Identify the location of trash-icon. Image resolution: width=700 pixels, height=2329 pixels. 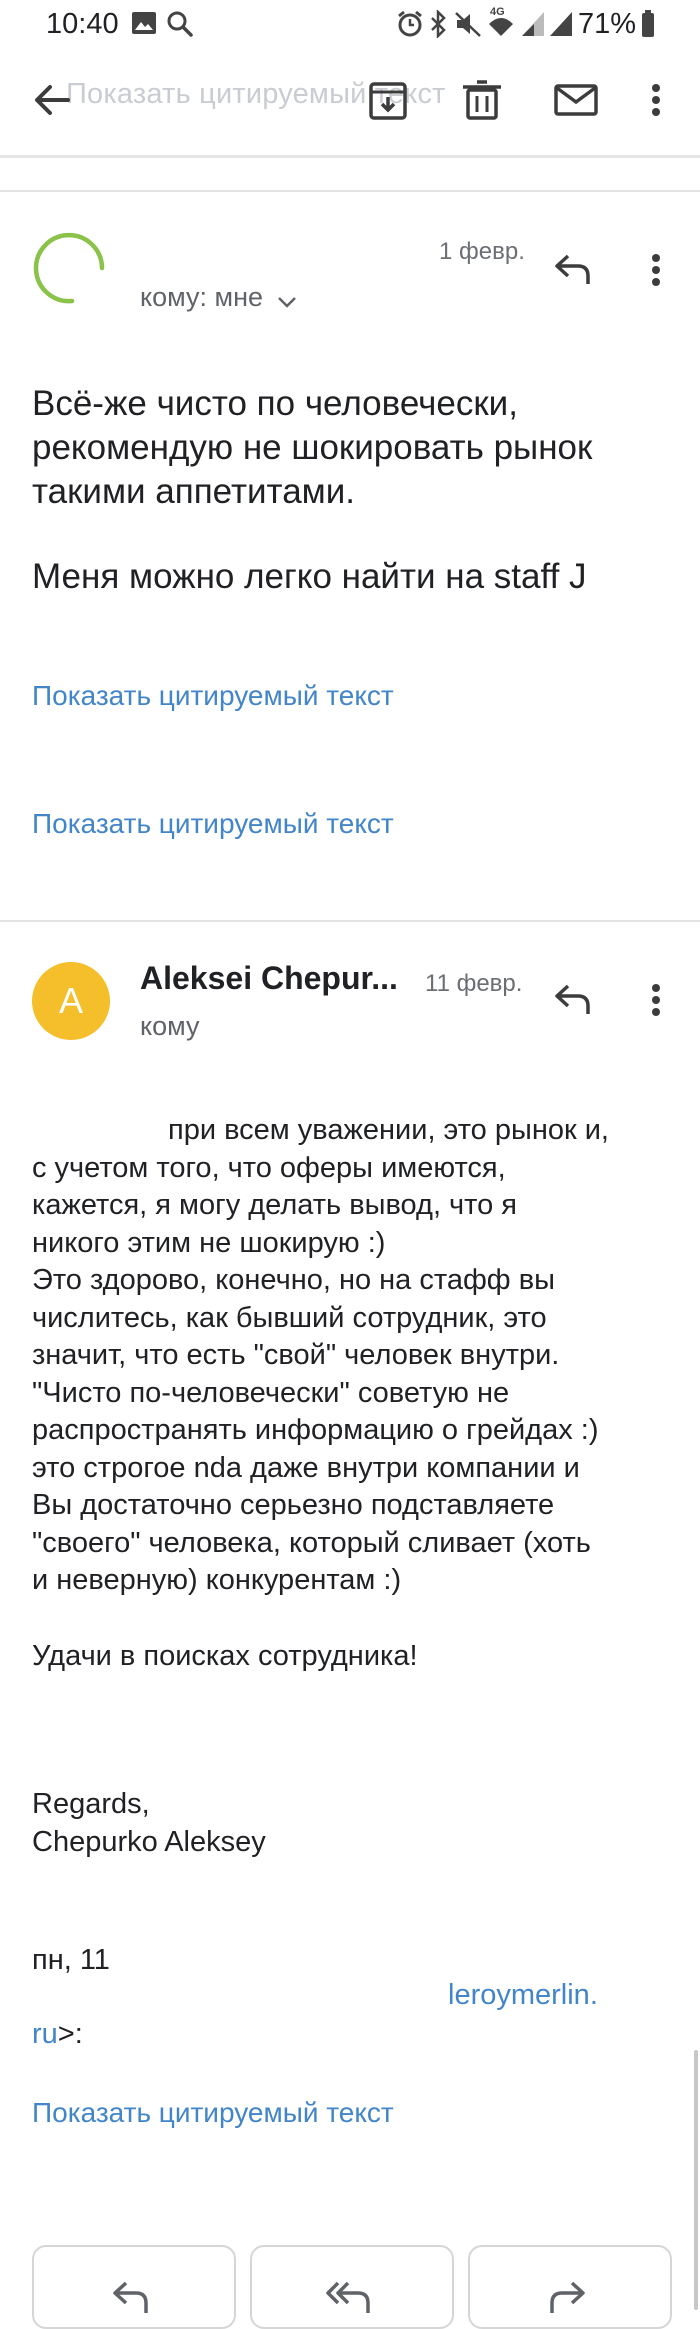
(482, 100).